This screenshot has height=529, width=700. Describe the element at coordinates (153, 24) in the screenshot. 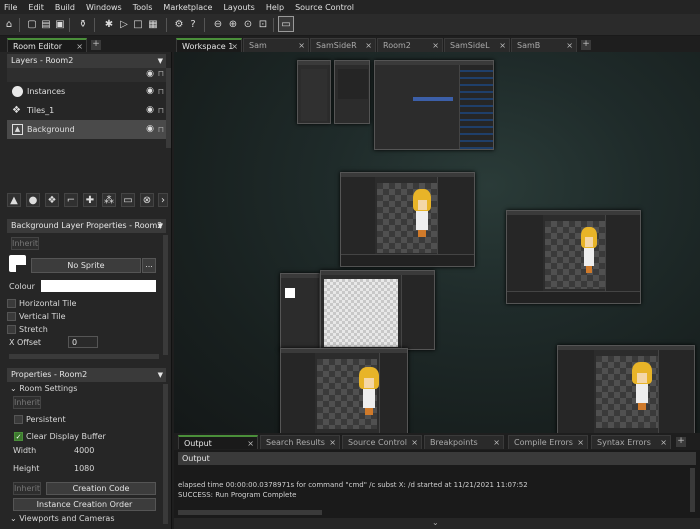

I see `package-icon: ▦` at that location.